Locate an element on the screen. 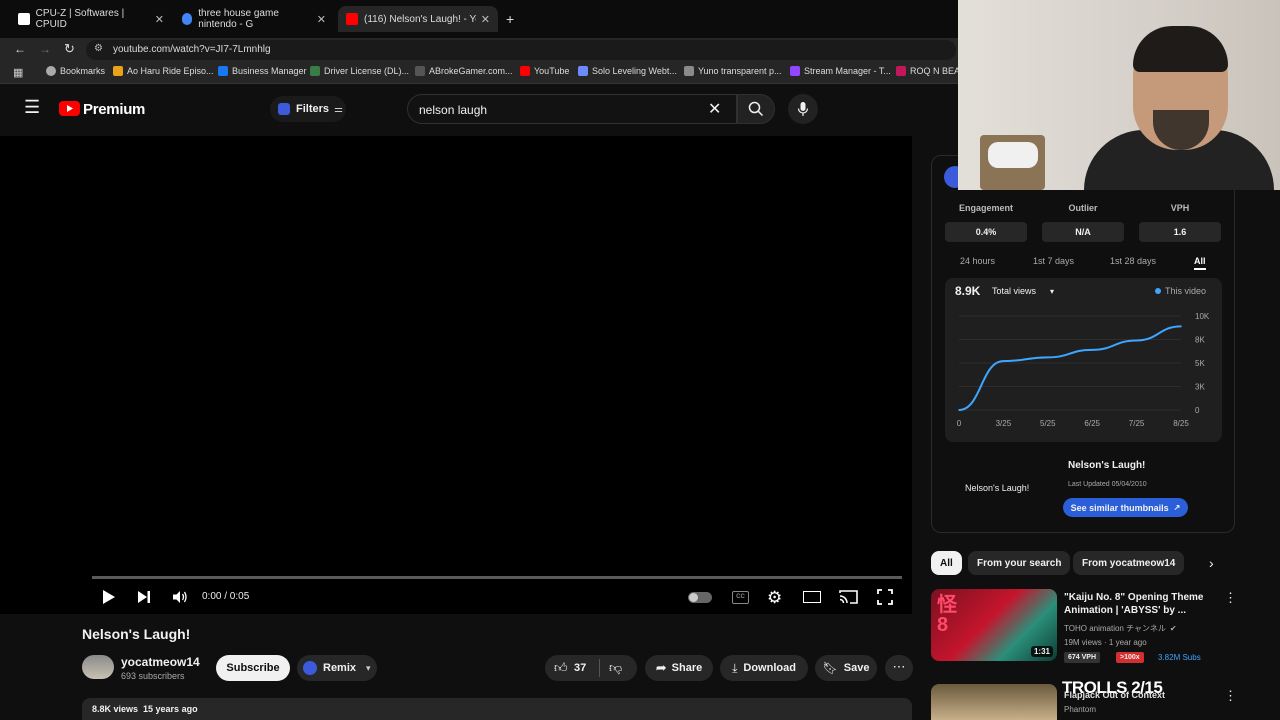 Image resolution: width=1280 pixels, height=720 pixels. volume-button is located at coordinates (180, 599).